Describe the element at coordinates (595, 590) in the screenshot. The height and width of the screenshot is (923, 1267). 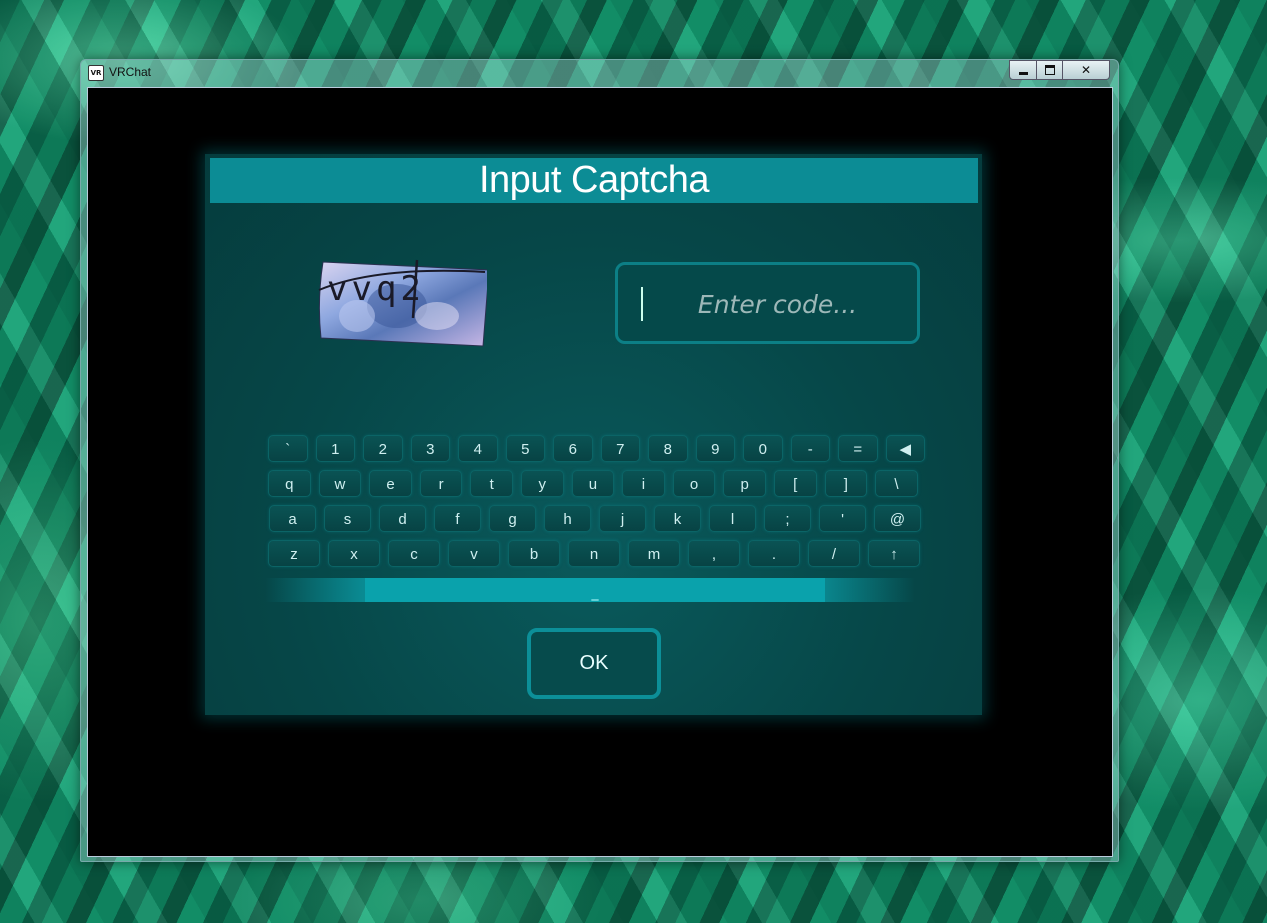
I see `spacebar-label: _` at that location.